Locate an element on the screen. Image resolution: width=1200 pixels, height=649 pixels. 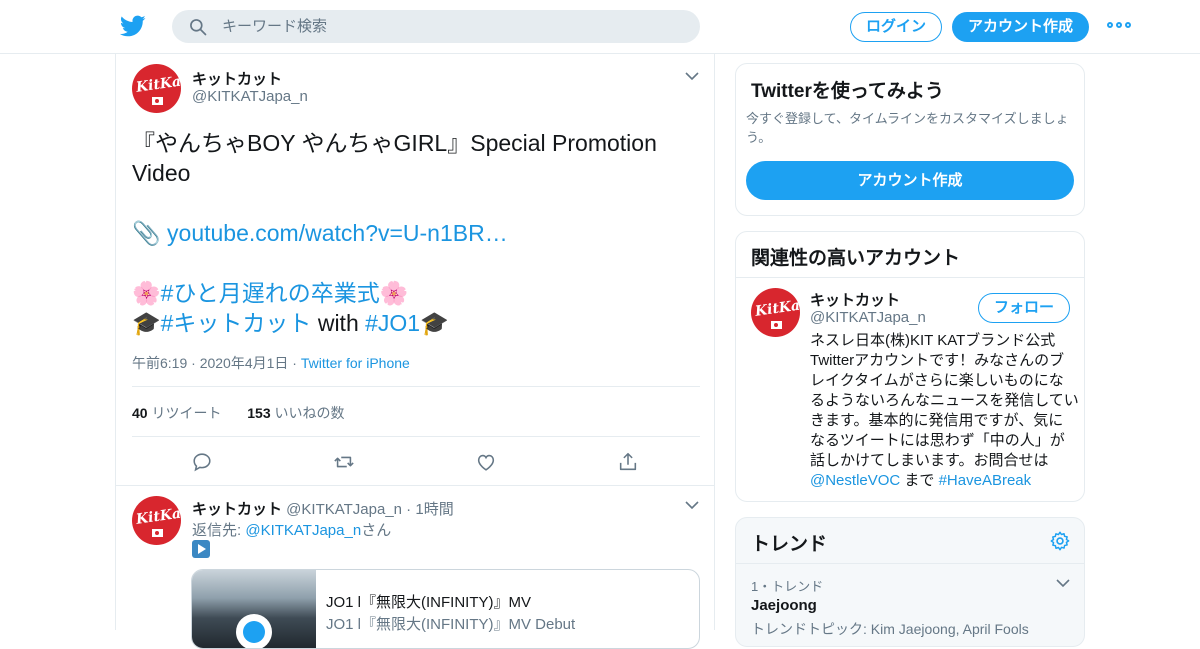
signup-button: アカウント作成 is located at coordinates (1020, 27).